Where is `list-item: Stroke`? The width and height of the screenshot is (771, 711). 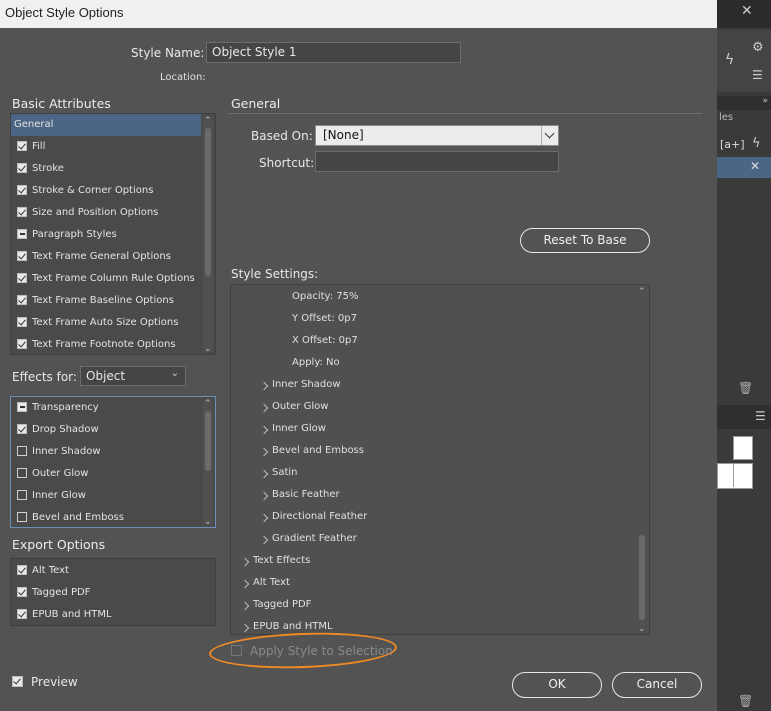 list-item: Stroke is located at coordinates (108, 169).